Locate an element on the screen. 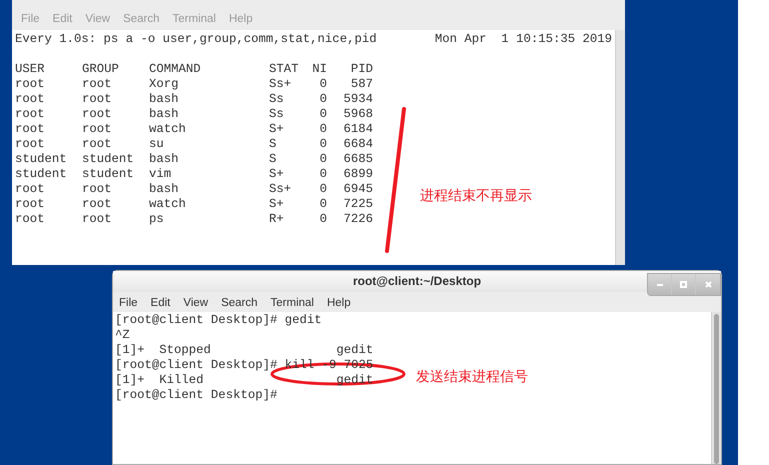  scrollbar-thumb is located at coordinates (716, 389).